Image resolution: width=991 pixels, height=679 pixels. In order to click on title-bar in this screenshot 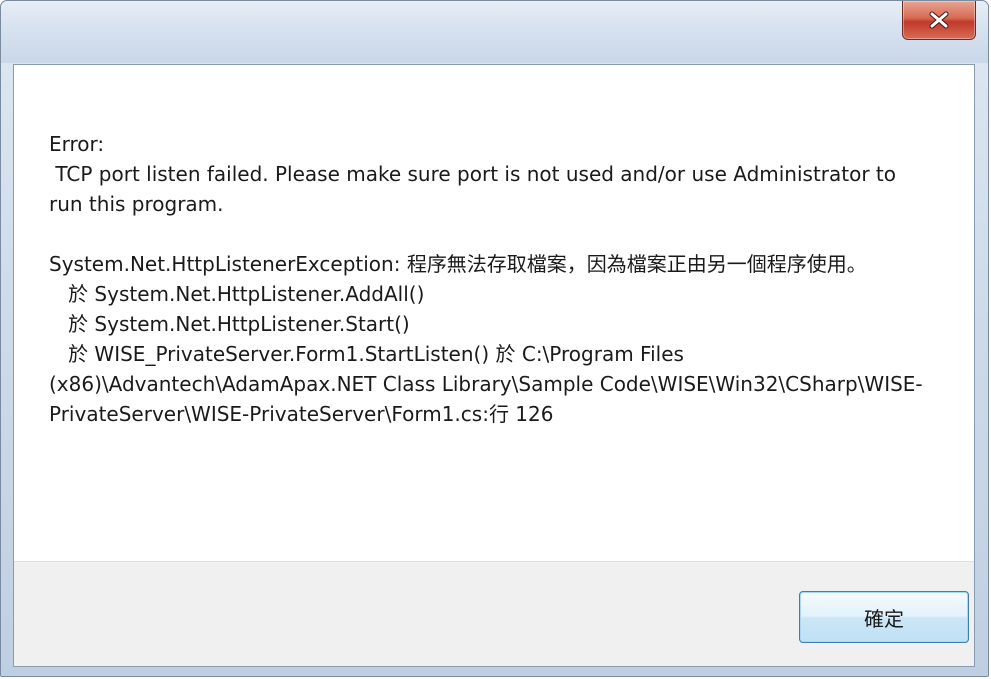, I will do `click(494, 32)`.